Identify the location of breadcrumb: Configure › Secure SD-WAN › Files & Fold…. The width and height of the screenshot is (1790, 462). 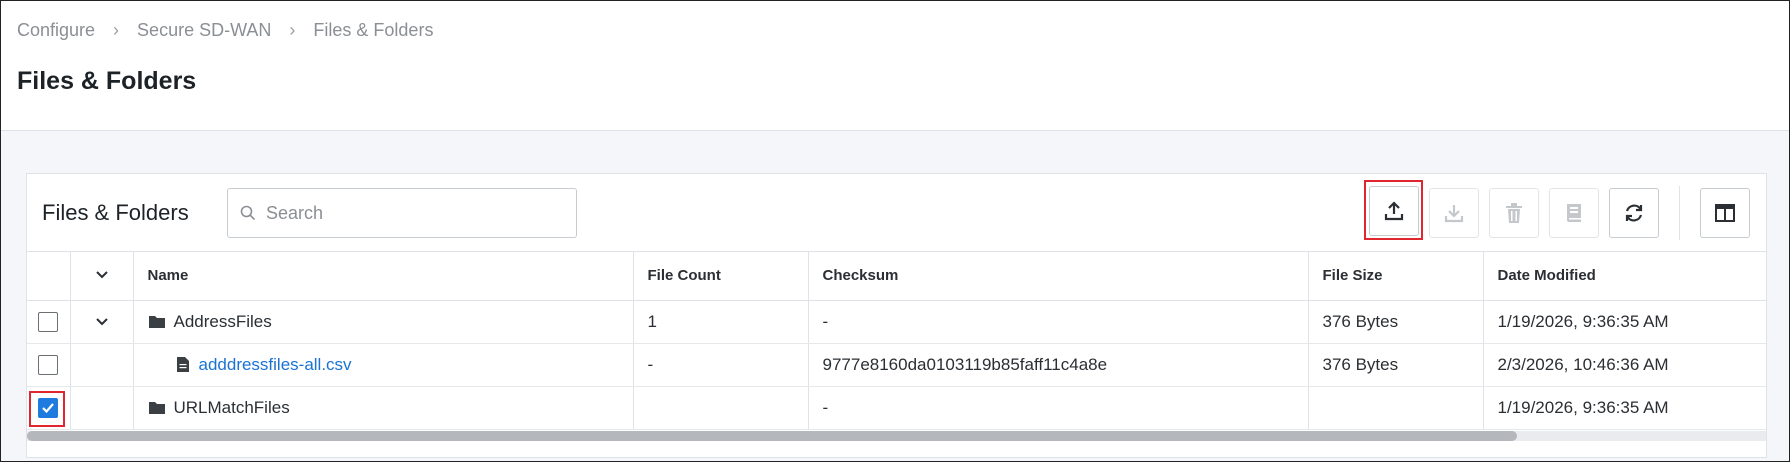
(225, 30).